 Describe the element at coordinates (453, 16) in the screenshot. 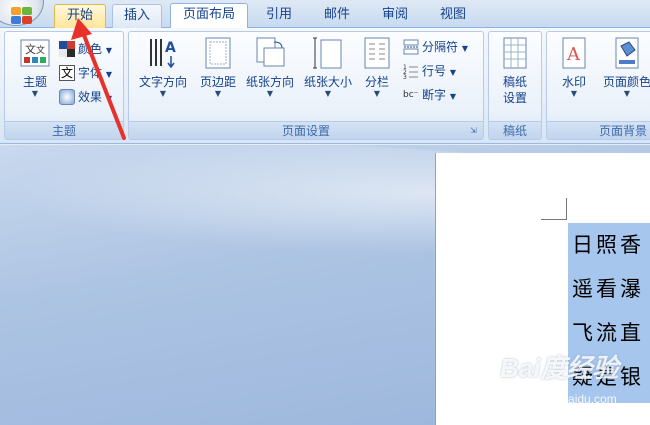

I see `tab-view: 视图` at that location.